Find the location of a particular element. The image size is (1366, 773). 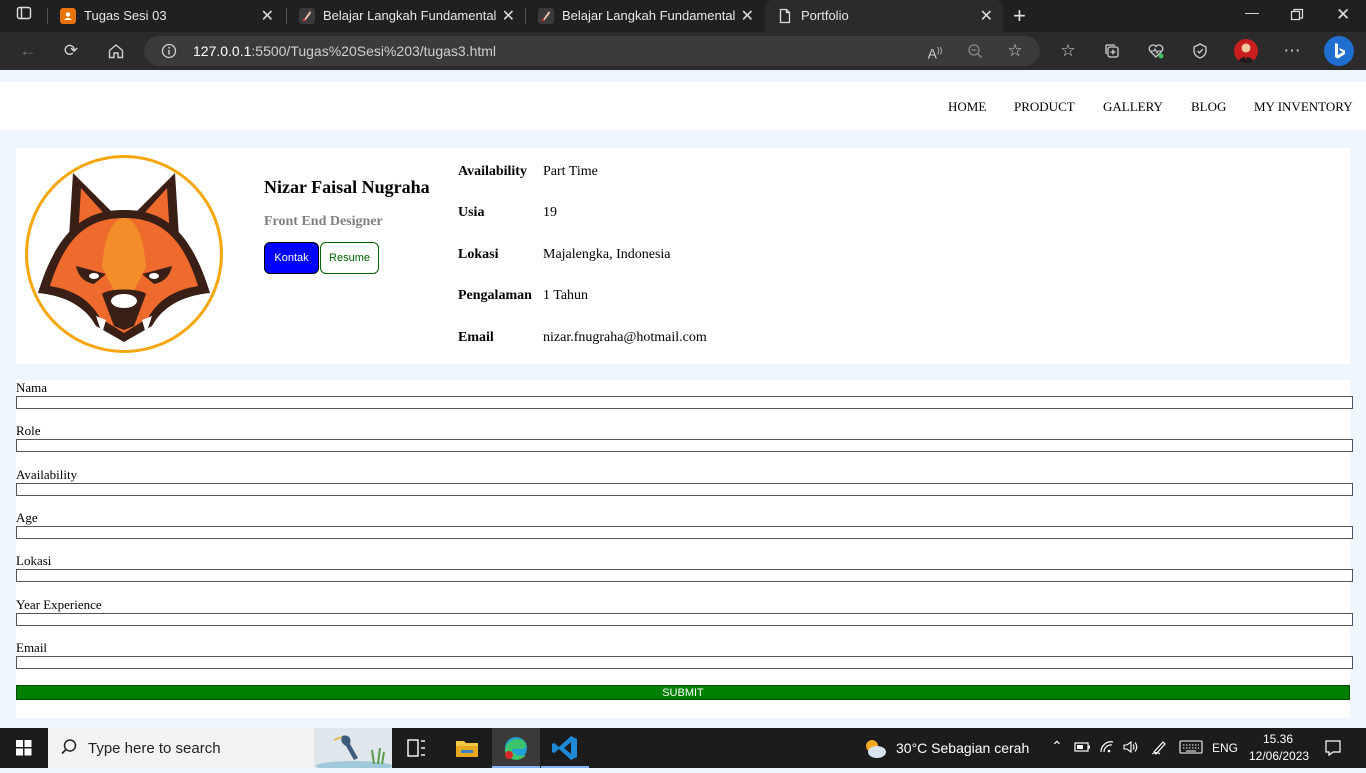

heron-search-illustration-icon is located at coordinates (353, 749).